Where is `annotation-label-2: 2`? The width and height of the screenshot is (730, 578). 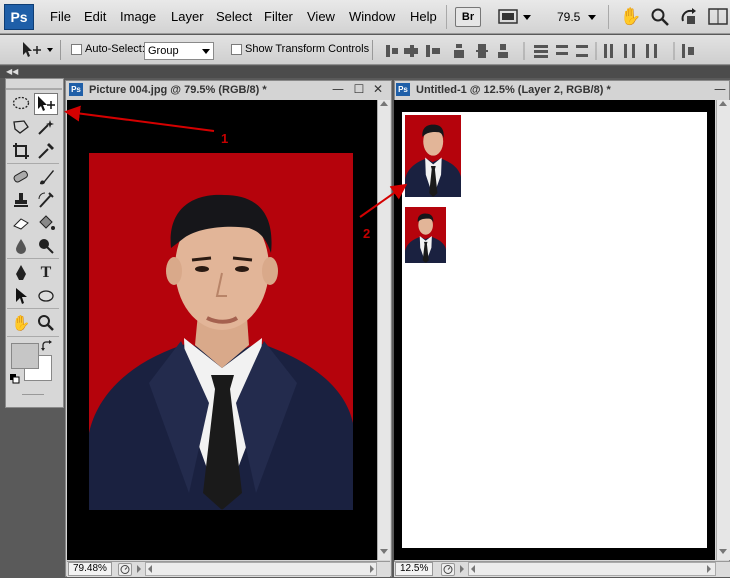 annotation-label-2: 2 is located at coordinates (367, 233).